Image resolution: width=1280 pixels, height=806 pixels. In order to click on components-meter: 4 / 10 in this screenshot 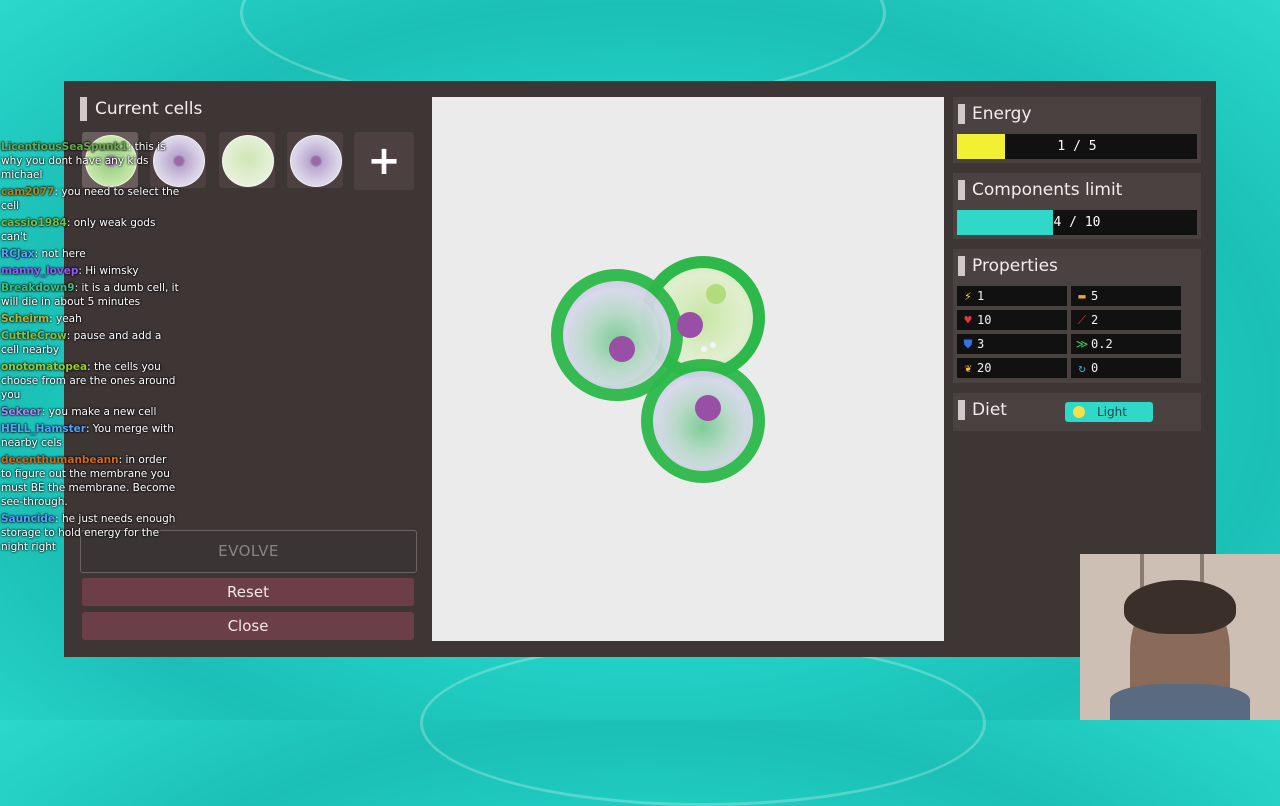, I will do `click(1077, 222)`.